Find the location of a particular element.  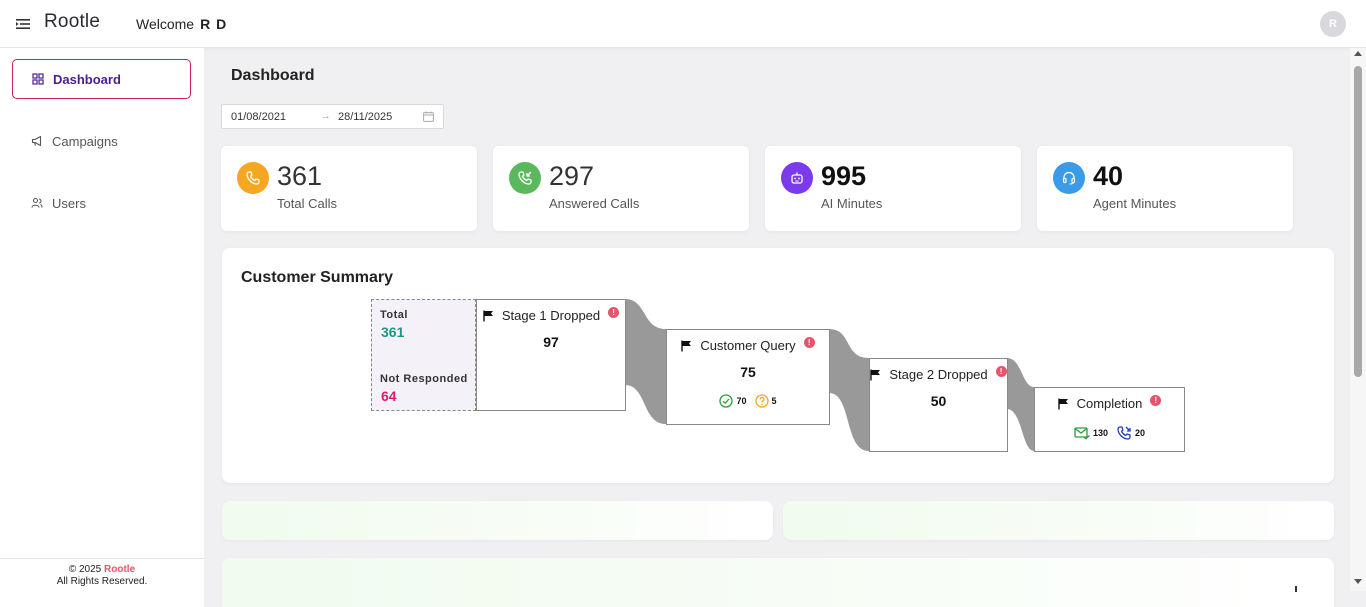

stage-title: Customer Query is located at coordinates (748, 345).